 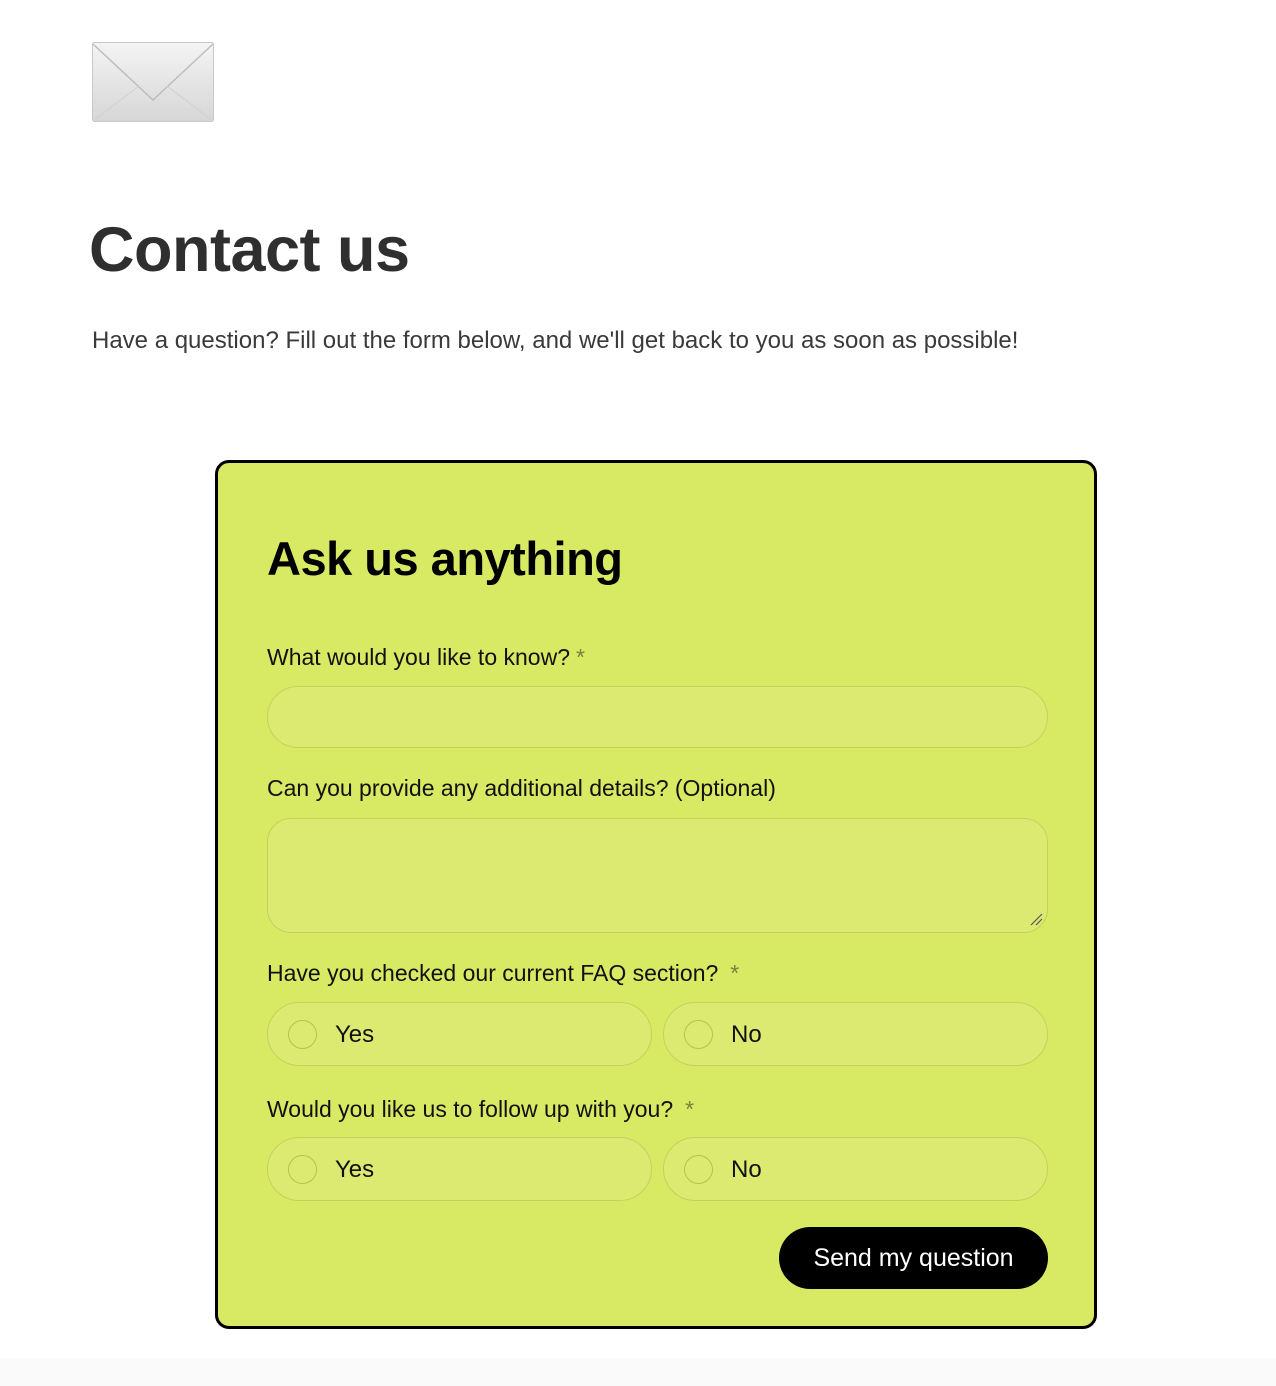 What do you see at coordinates (302, 1034) in the screenshot?
I see `faq-yes-radio` at bounding box center [302, 1034].